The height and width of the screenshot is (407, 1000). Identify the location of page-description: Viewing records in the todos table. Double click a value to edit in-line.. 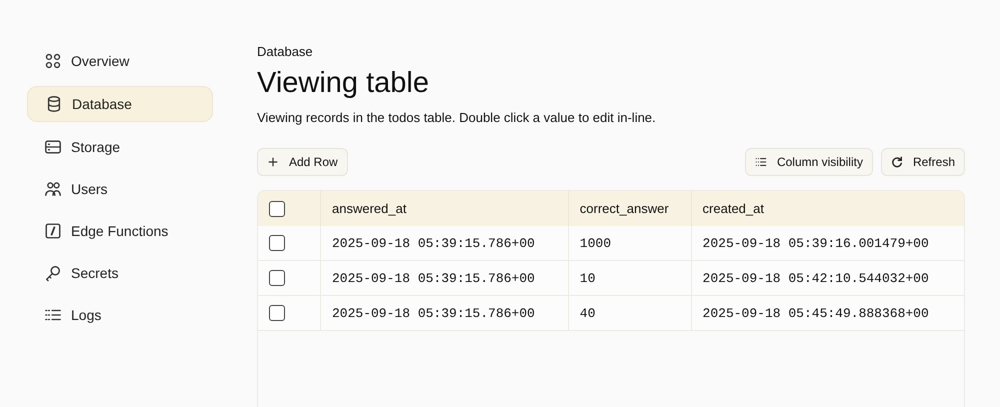
(457, 117).